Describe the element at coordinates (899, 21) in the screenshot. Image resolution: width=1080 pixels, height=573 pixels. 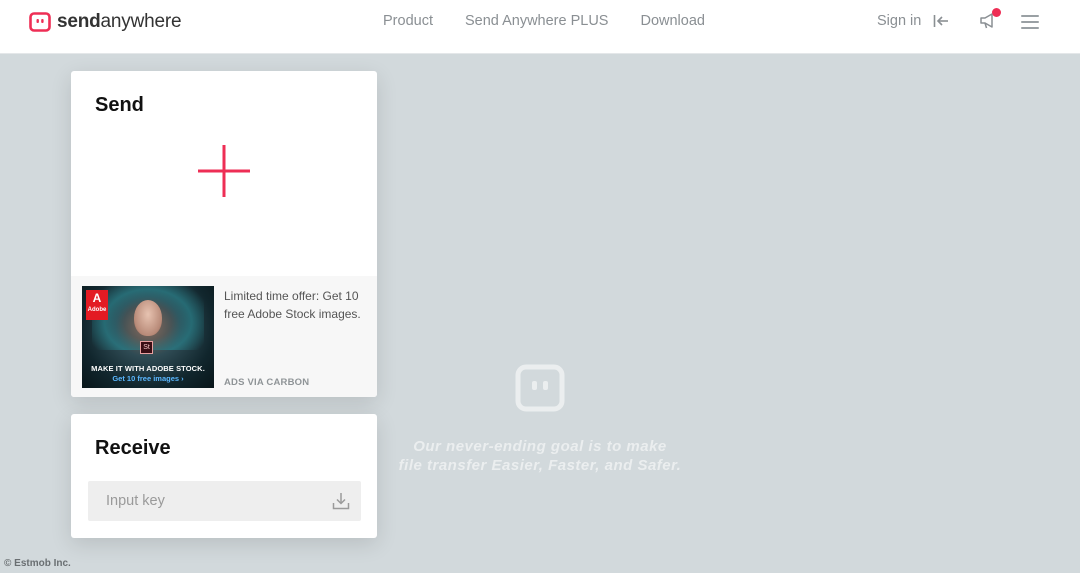
I see `sign-in-label: Sign in` at that location.